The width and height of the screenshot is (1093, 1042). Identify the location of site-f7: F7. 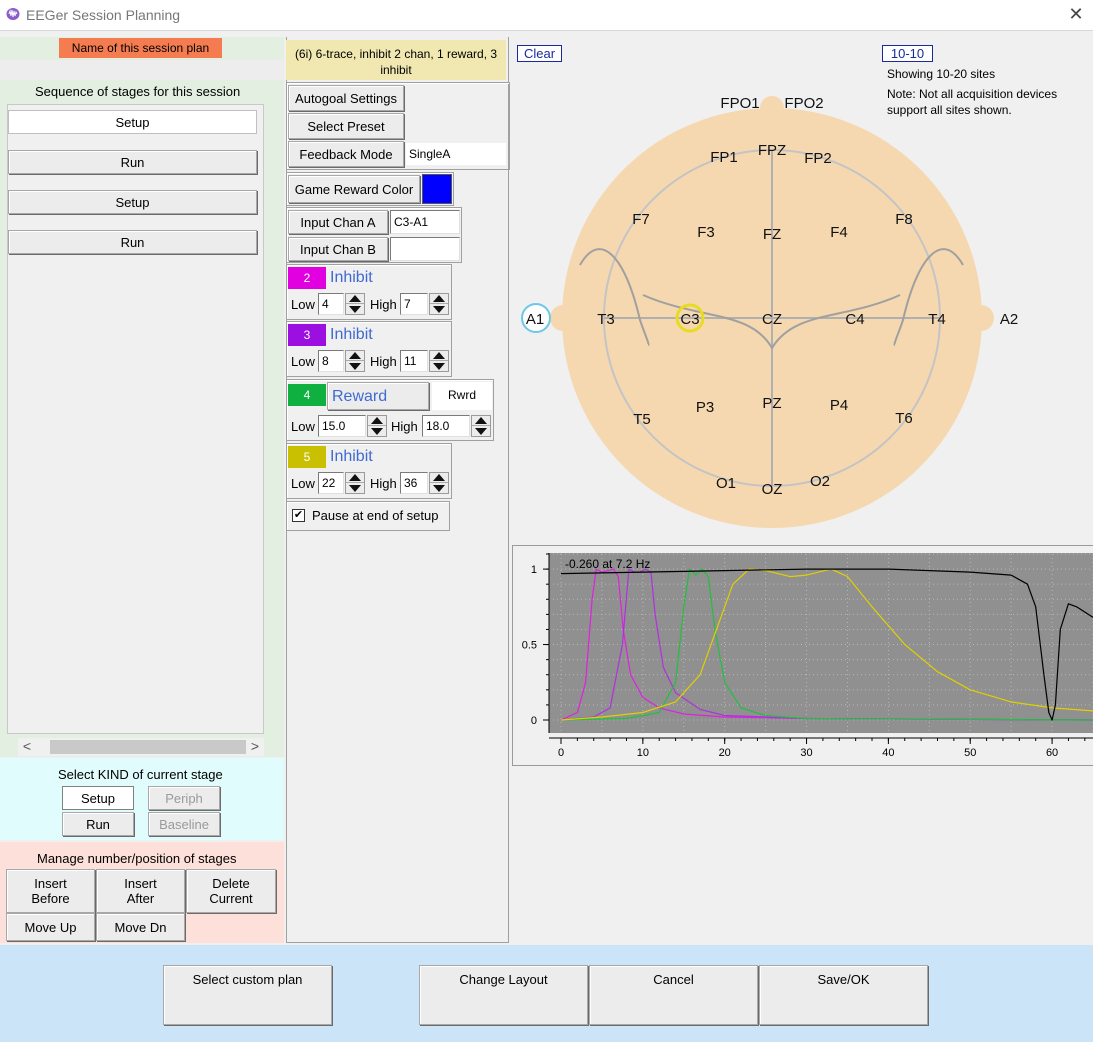
(641, 219).